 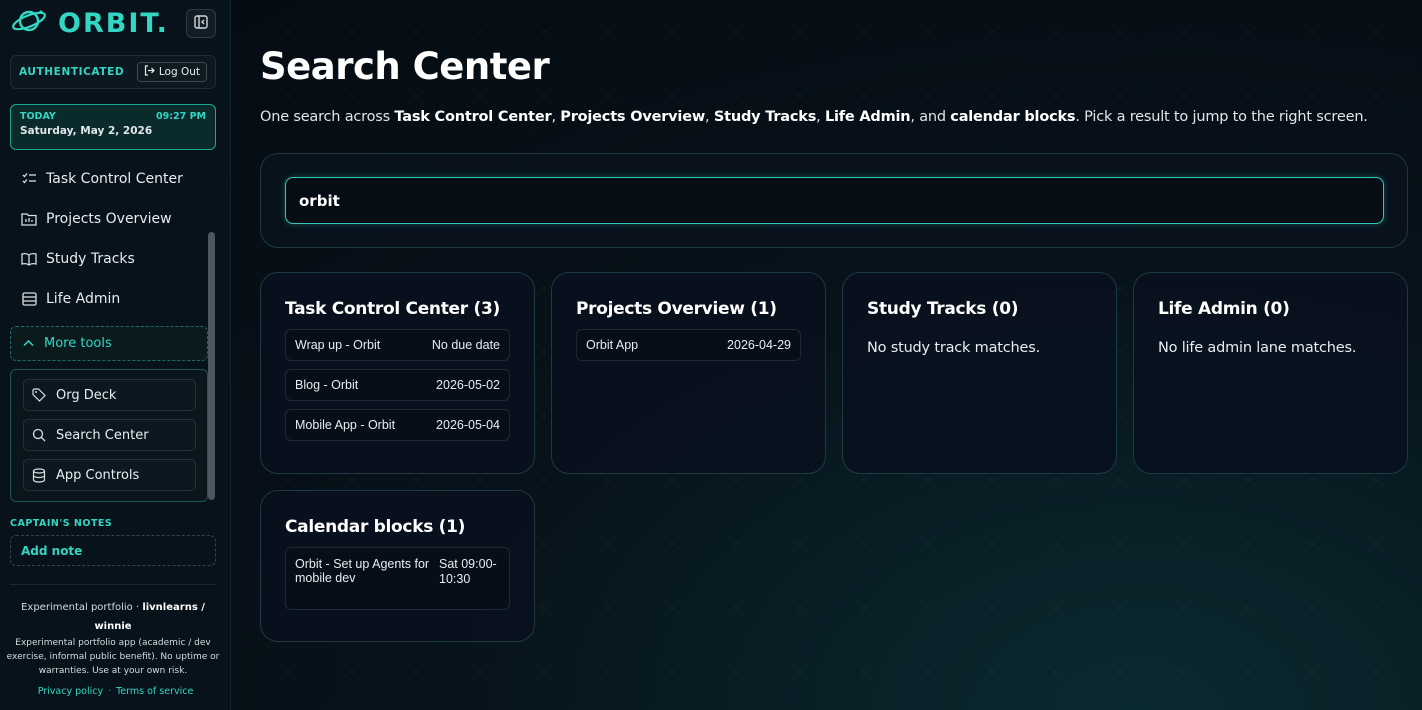 I want to click on tool-label: Search Center, so click(x=102, y=435).